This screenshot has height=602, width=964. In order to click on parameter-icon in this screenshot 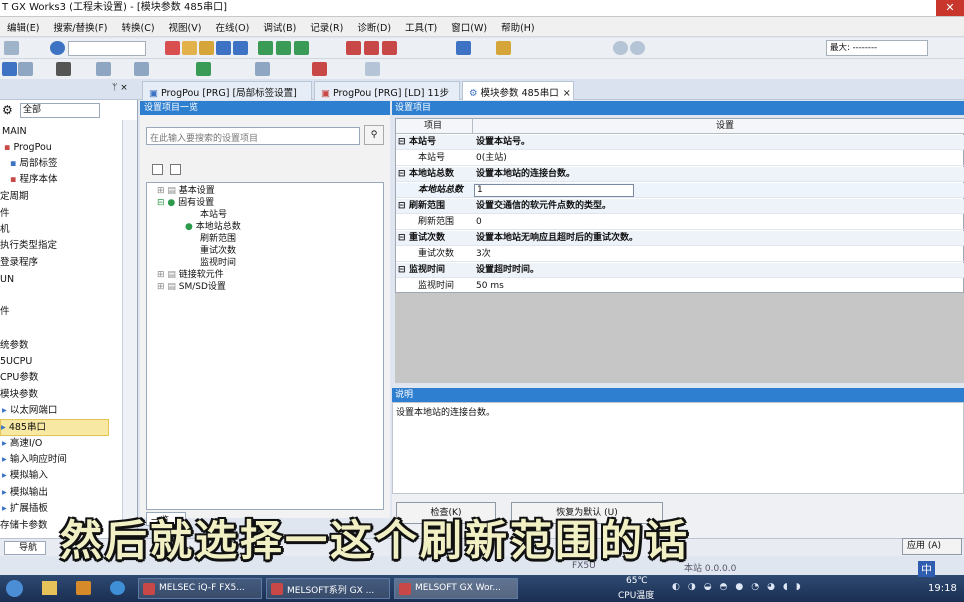, I will do `click(203, 69)`.